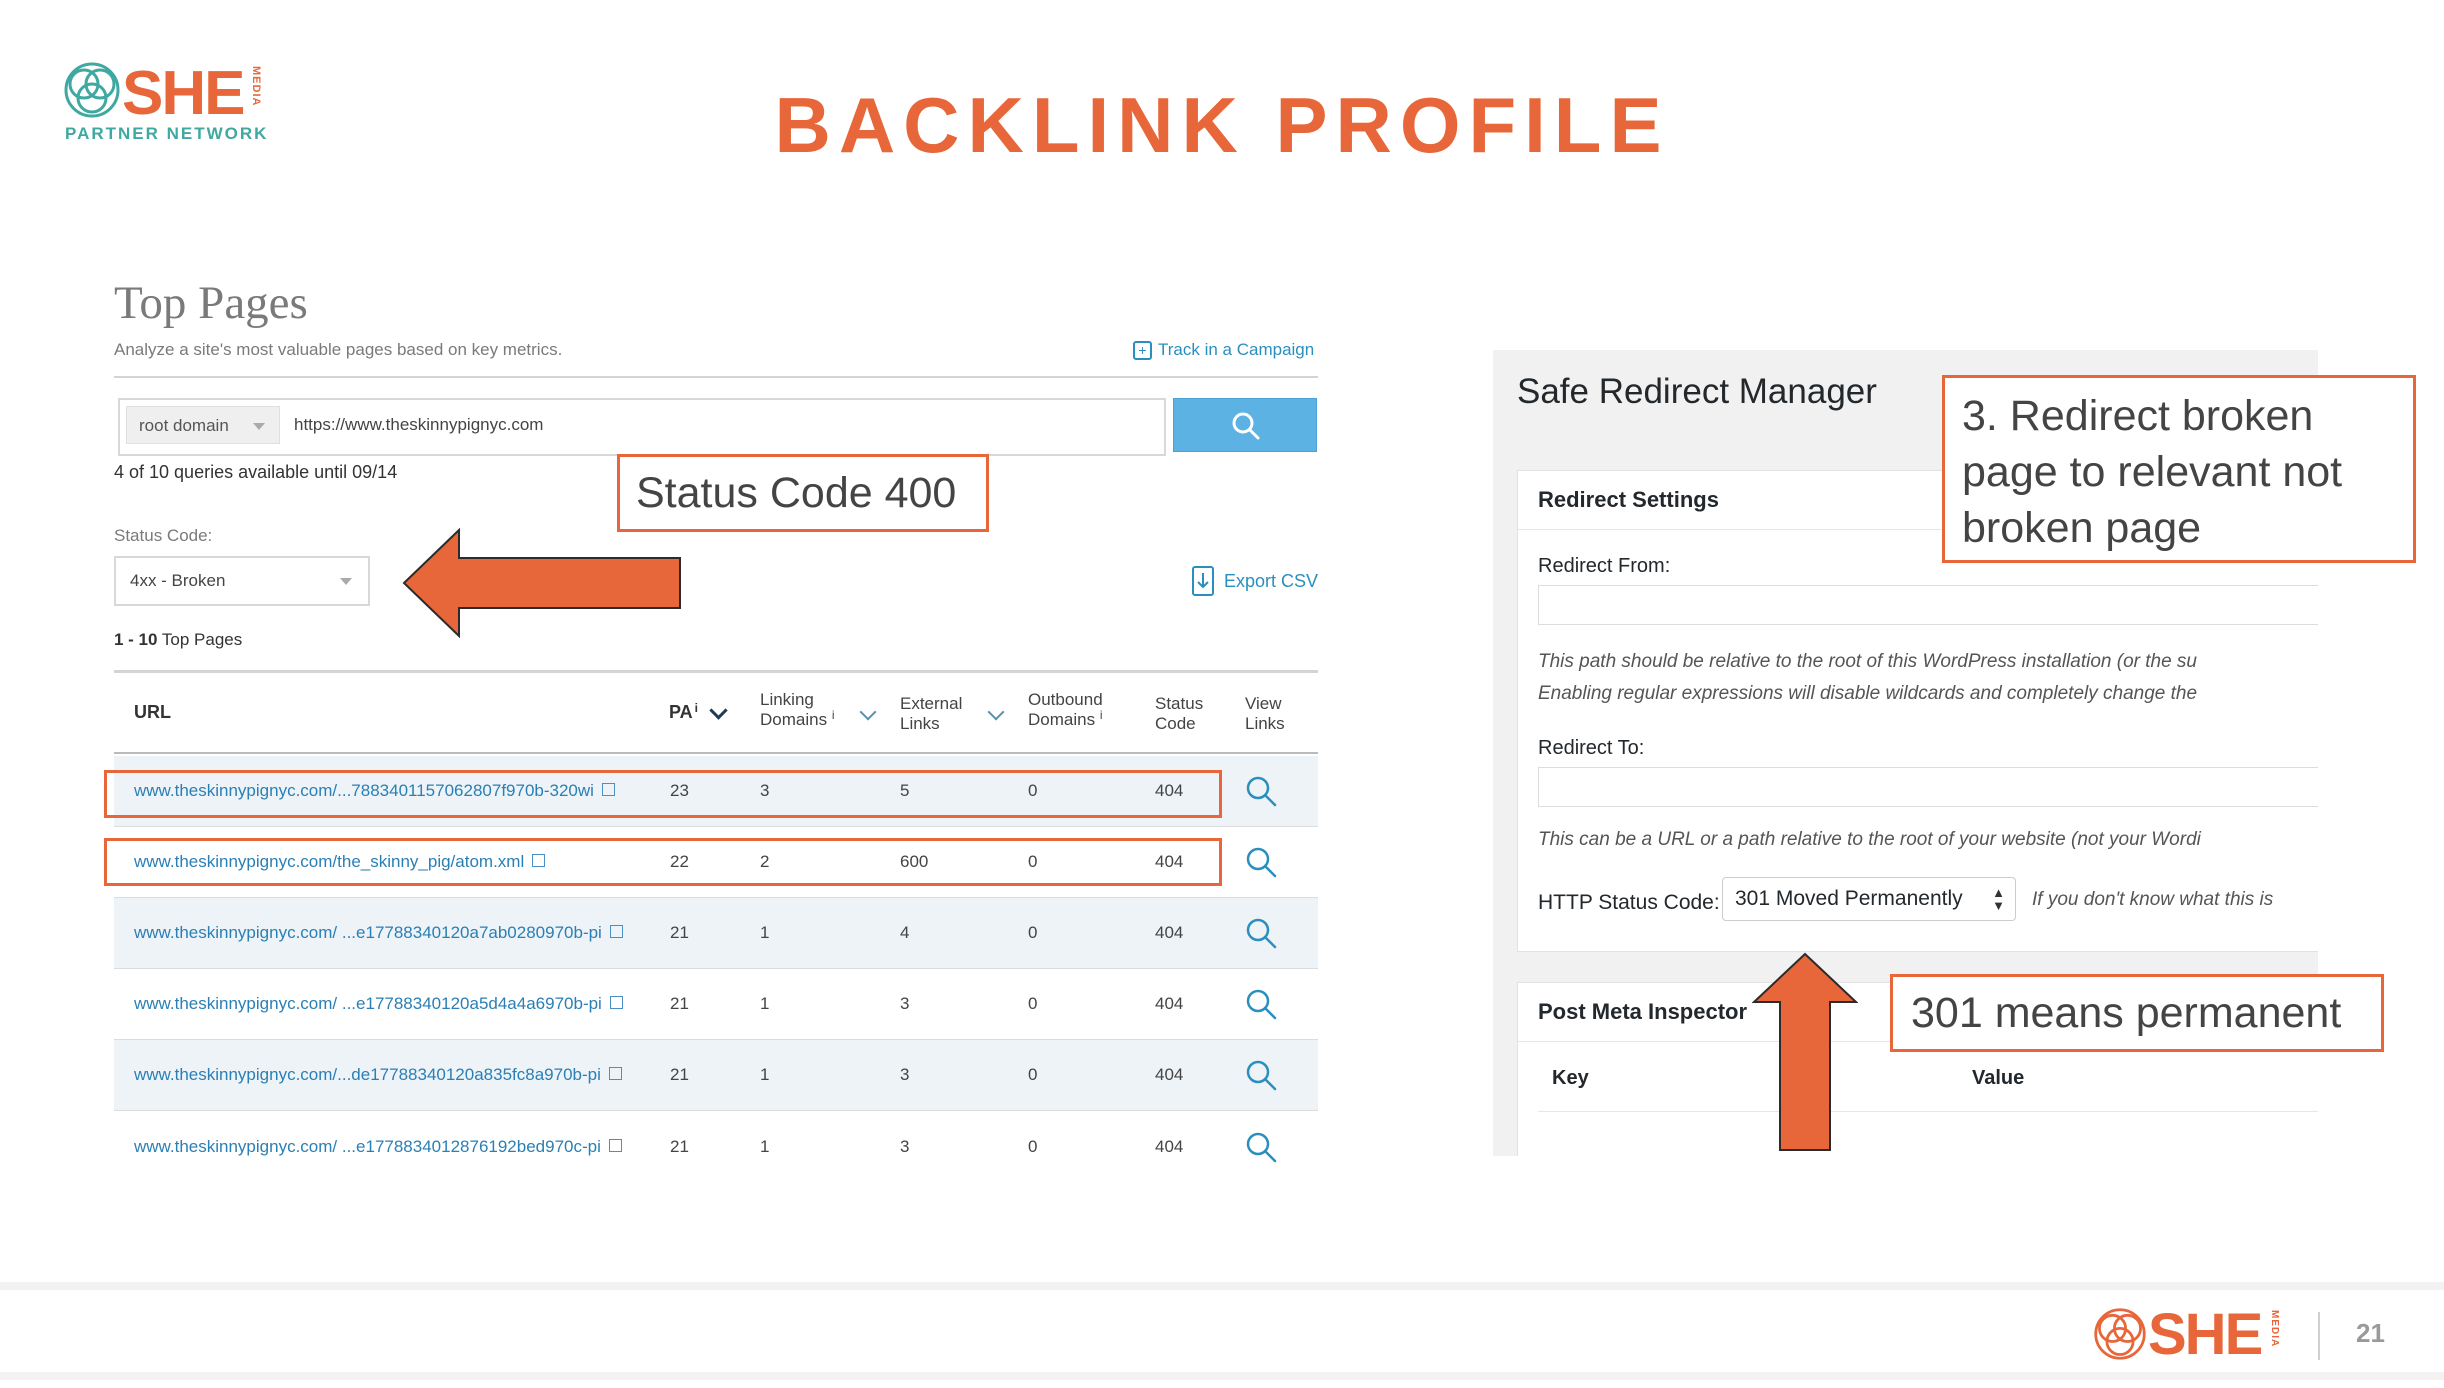 This screenshot has width=2444, height=1388. Describe the element at coordinates (203, 425) in the screenshot. I see `scope-select: root domain` at that location.